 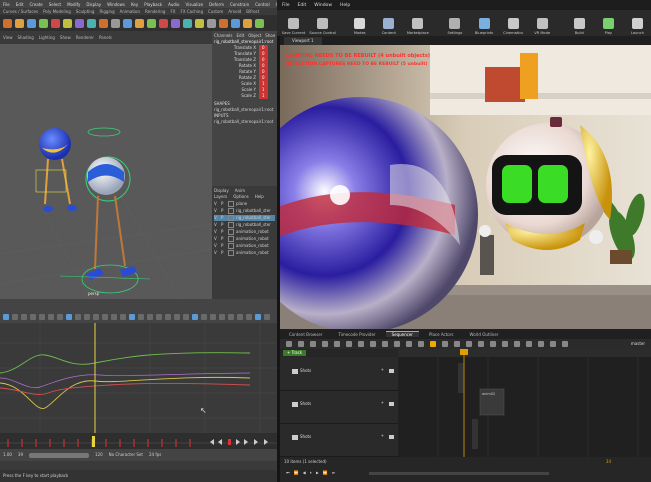 What do you see at coordinates (311, 473) in the screenshot?
I see `pause-icon: ⏸` at bounding box center [311, 473].